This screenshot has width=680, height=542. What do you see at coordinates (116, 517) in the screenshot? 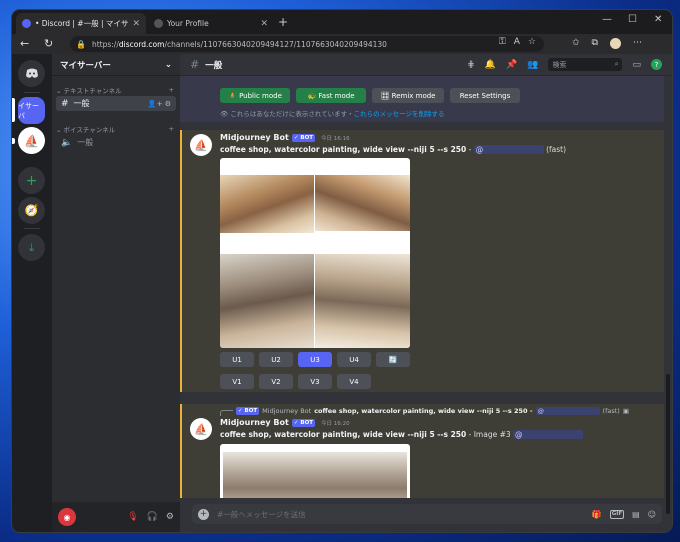
I see `user-panel: ◉ 🎙 🎧 ⚙` at bounding box center [116, 517].